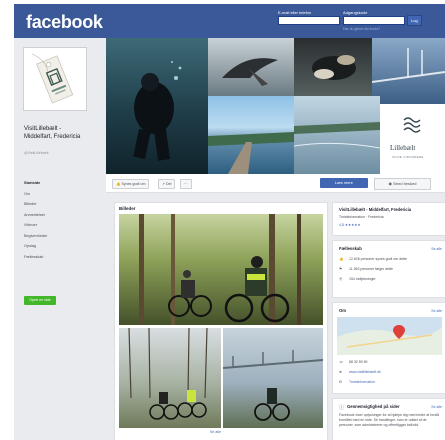 The height and width of the screenshot is (440, 445). Describe the element at coordinates (164, 184) in the screenshot. I see `share-icon: ↗` at that location.